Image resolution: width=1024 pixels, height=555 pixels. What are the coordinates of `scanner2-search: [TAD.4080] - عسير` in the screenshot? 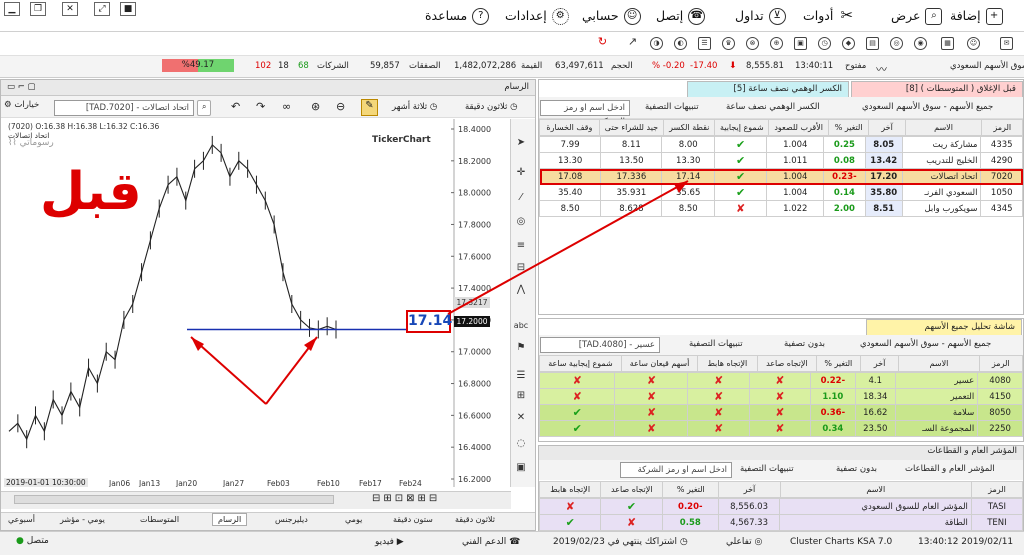 It's located at (600, 345).